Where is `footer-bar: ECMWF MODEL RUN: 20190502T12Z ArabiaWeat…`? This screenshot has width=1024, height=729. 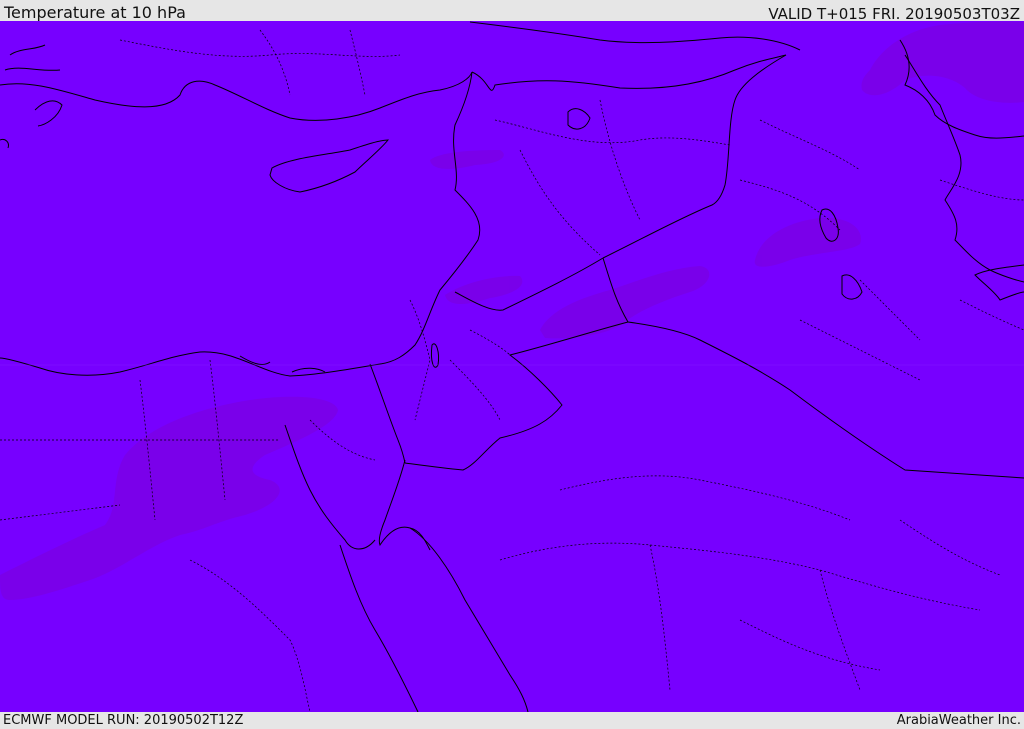 footer-bar: ECMWF MODEL RUN: 20190502T12Z ArabiaWeat… is located at coordinates (512, 720).